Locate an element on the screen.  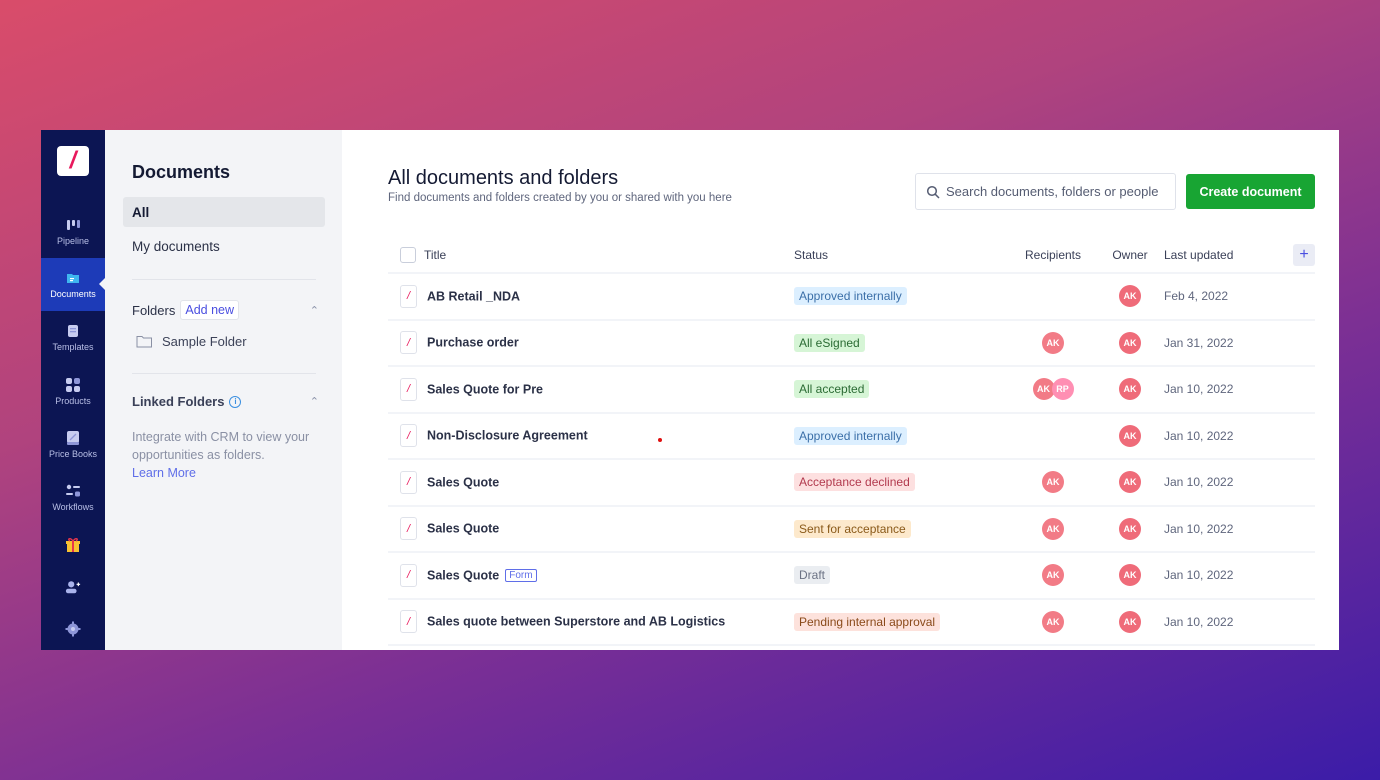
rail-label: Workflows is located at coordinates (73, 507).